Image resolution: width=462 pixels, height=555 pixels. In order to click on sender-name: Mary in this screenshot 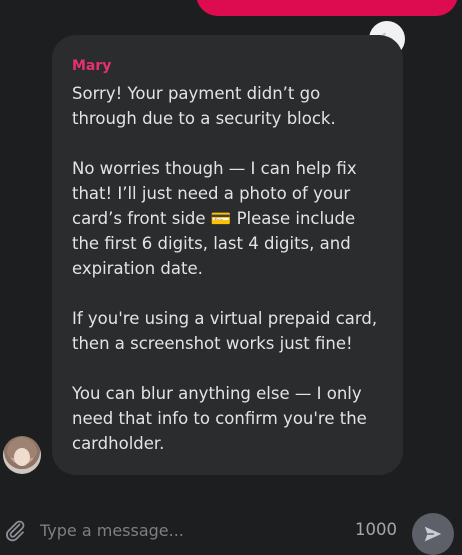, I will do `click(92, 66)`.